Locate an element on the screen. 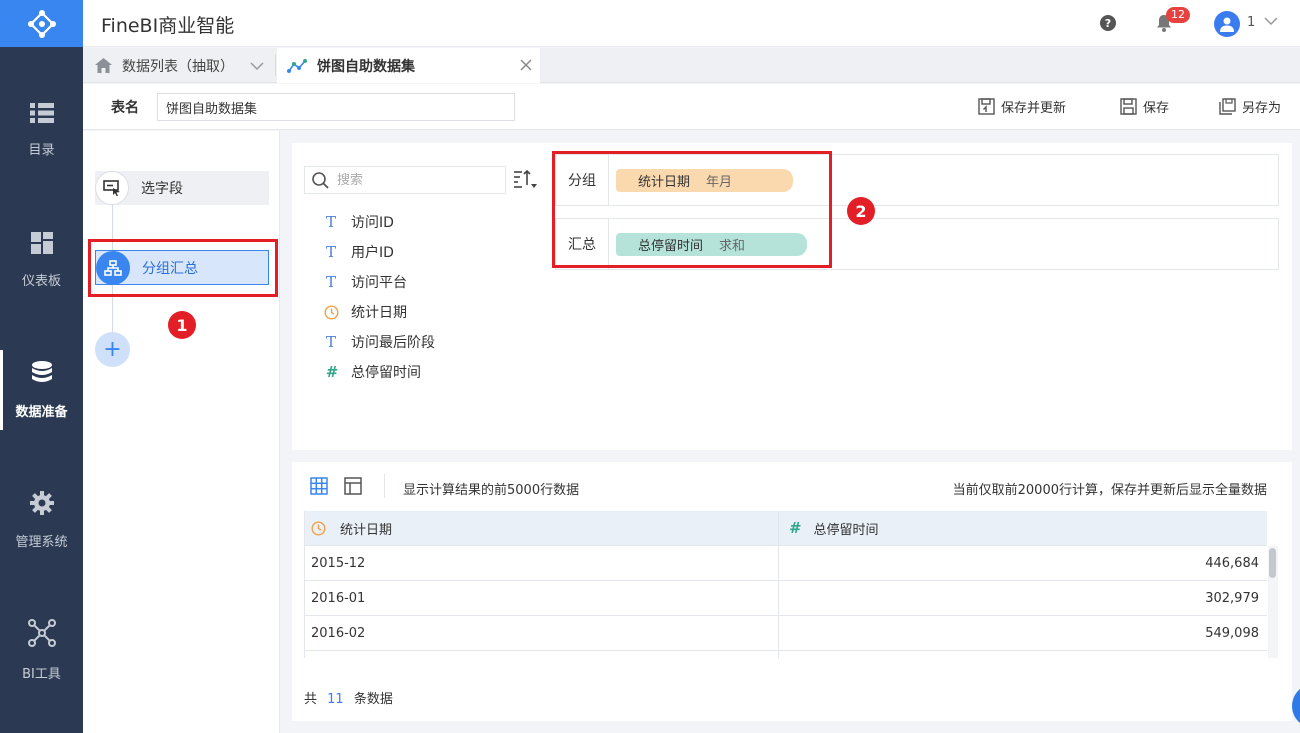 Image resolution: width=1300 pixels, height=733 pixels. count-prefix: 共 is located at coordinates (311, 699).